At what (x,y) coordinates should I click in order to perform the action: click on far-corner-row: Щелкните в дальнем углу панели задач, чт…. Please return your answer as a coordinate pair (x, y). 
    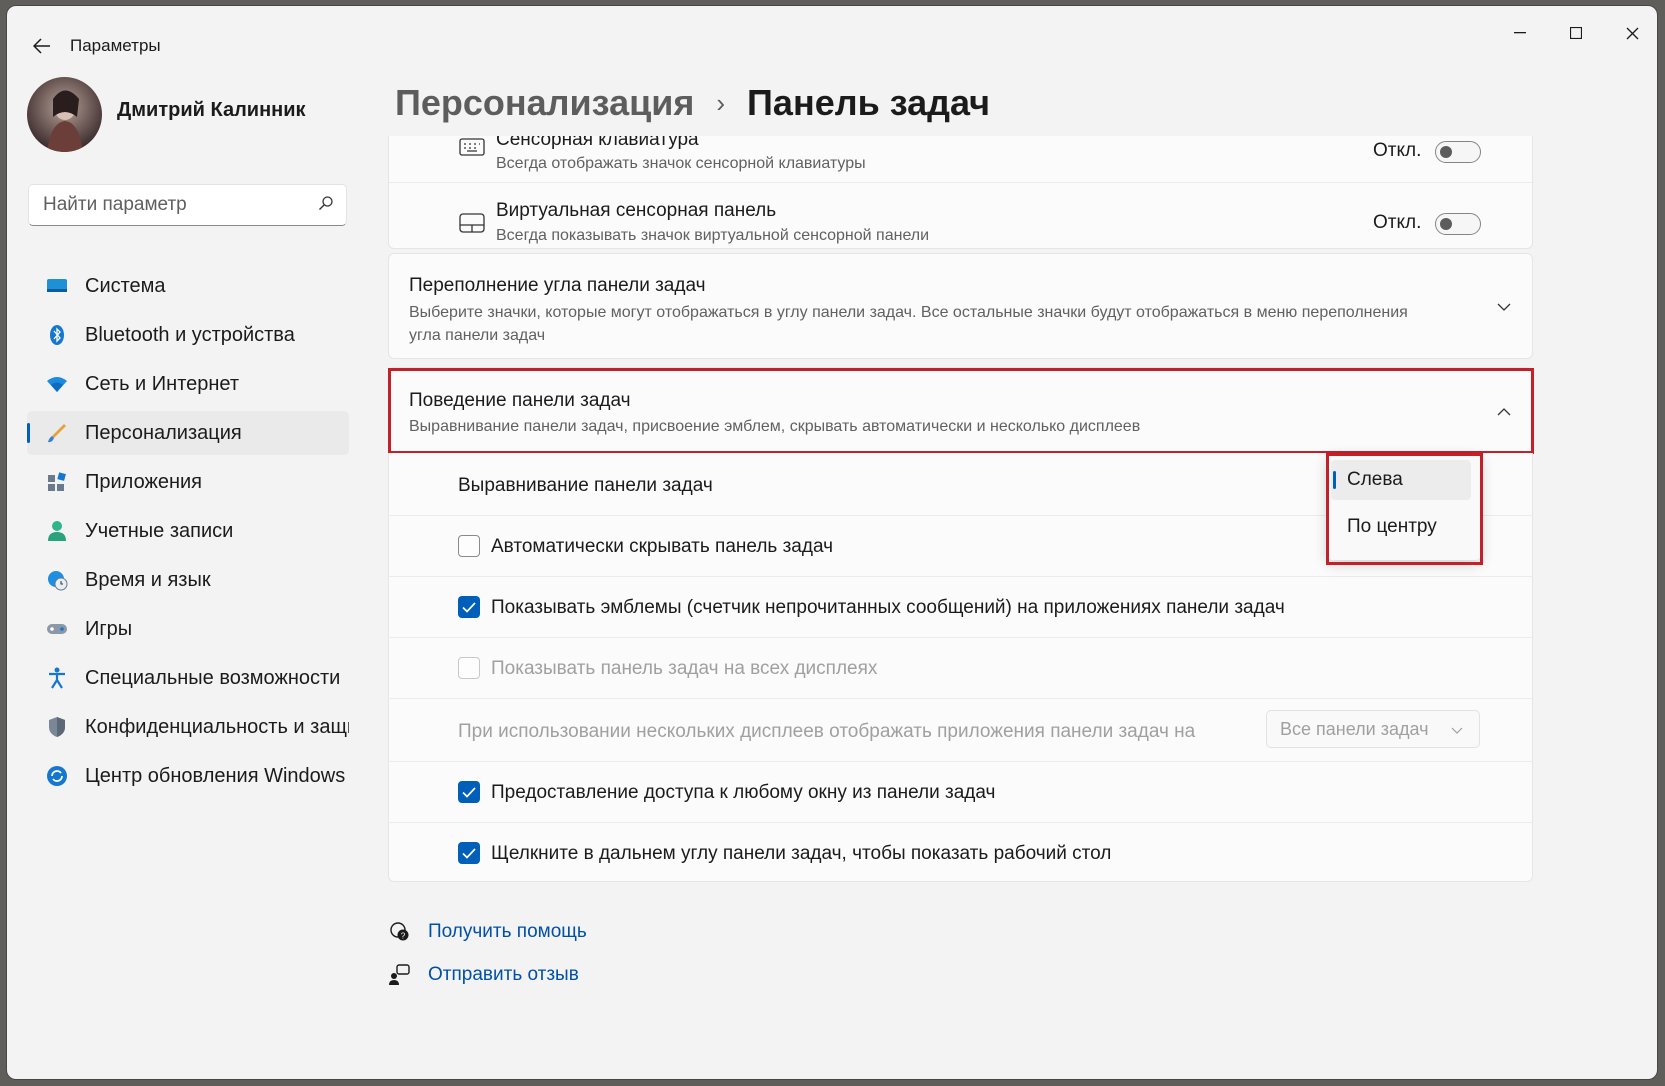
    Looking at the image, I should click on (960, 852).